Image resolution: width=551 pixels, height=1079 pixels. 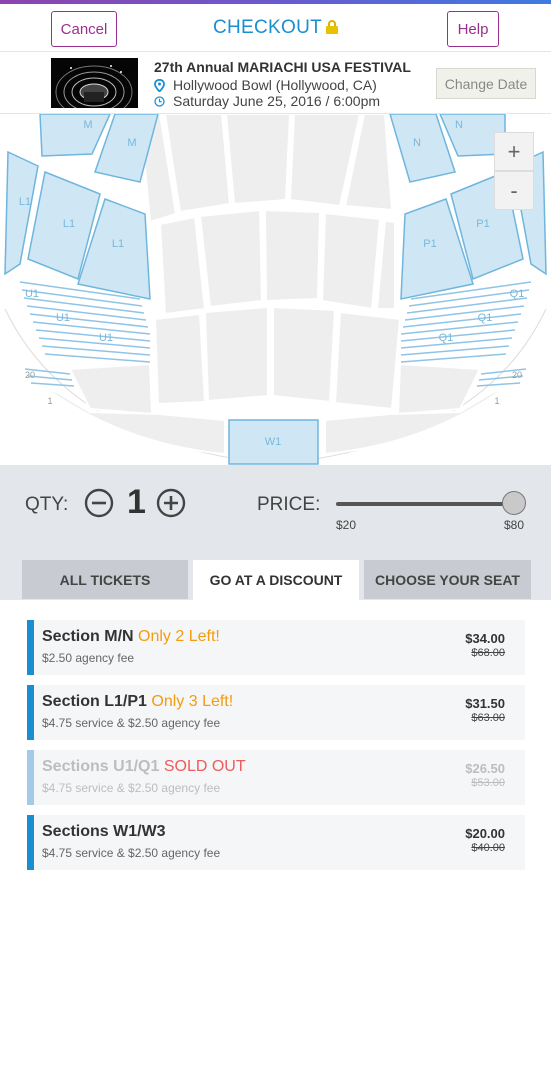 What do you see at coordinates (517, 294) in the screenshot?
I see `map-label-q1a: Q1` at bounding box center [517, 294].